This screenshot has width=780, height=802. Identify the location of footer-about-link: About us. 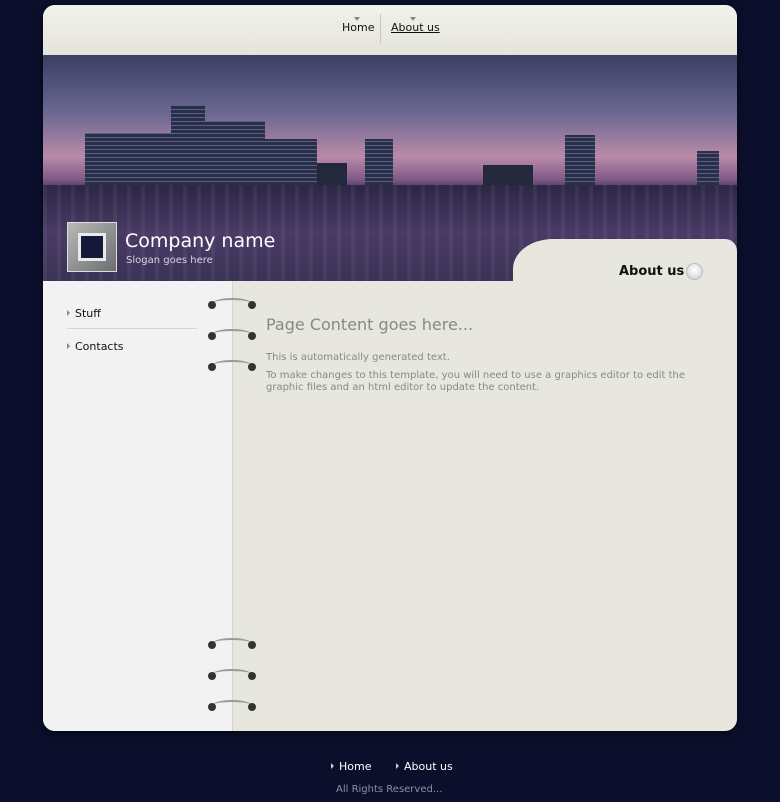
(424, 766).